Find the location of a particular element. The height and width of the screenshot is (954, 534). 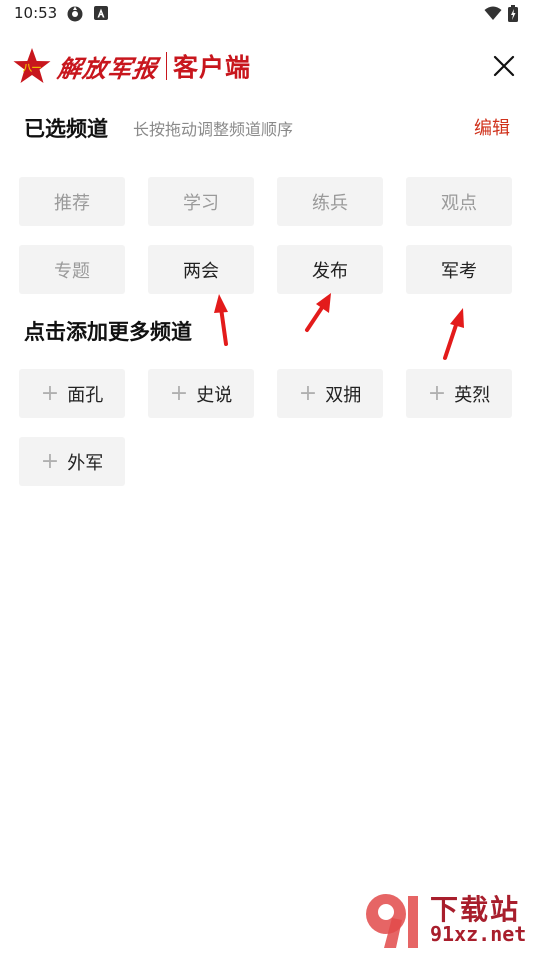

app-logo: 八一 解放军报 客户端 is located at coordinates (131, 66).